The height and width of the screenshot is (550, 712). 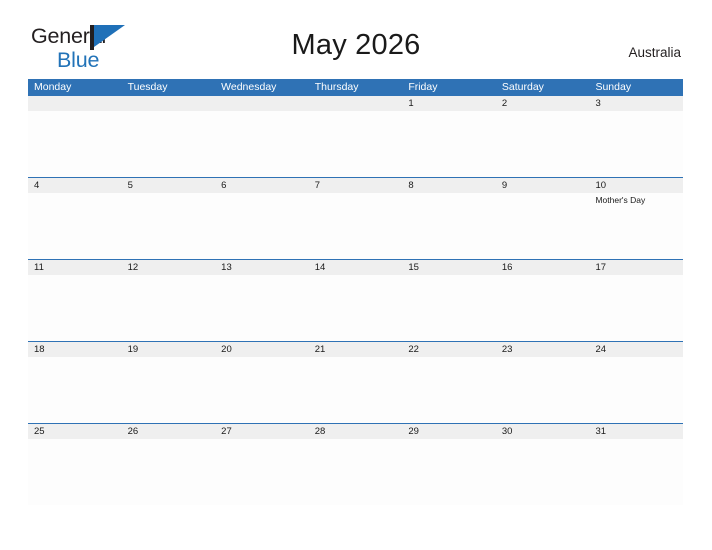 I want to click on weekday-header-sunday: Sunday, so click(x=613, y=87).